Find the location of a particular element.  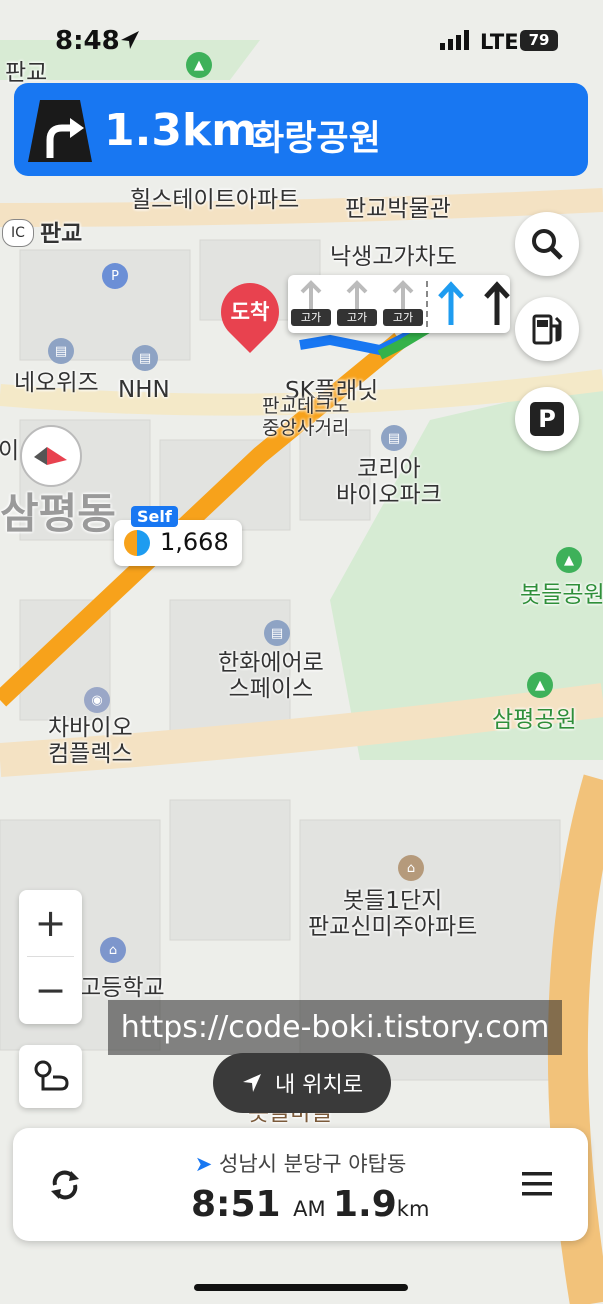

current-address: ➤ 성남시 분당구 야탑동 is located at coordinates (300, 1163).